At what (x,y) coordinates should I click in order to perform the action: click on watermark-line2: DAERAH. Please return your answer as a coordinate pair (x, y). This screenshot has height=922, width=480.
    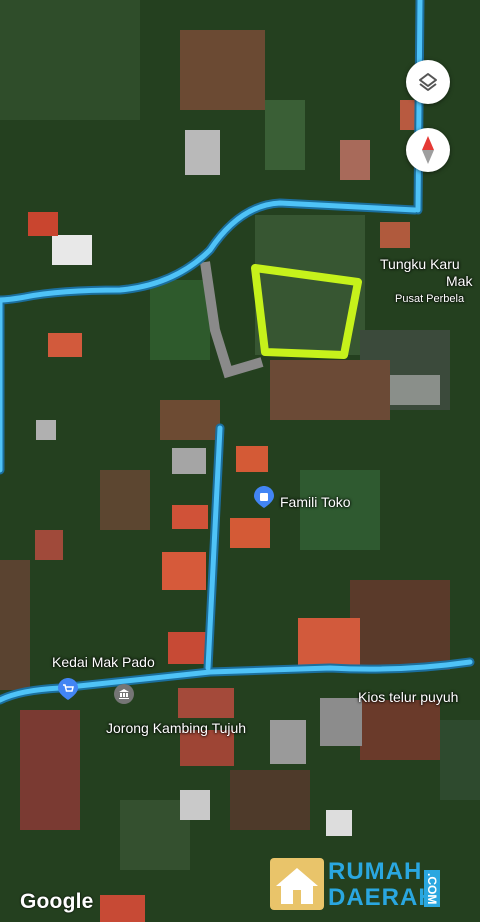
    Looking at the image, I should click on (382, 897).